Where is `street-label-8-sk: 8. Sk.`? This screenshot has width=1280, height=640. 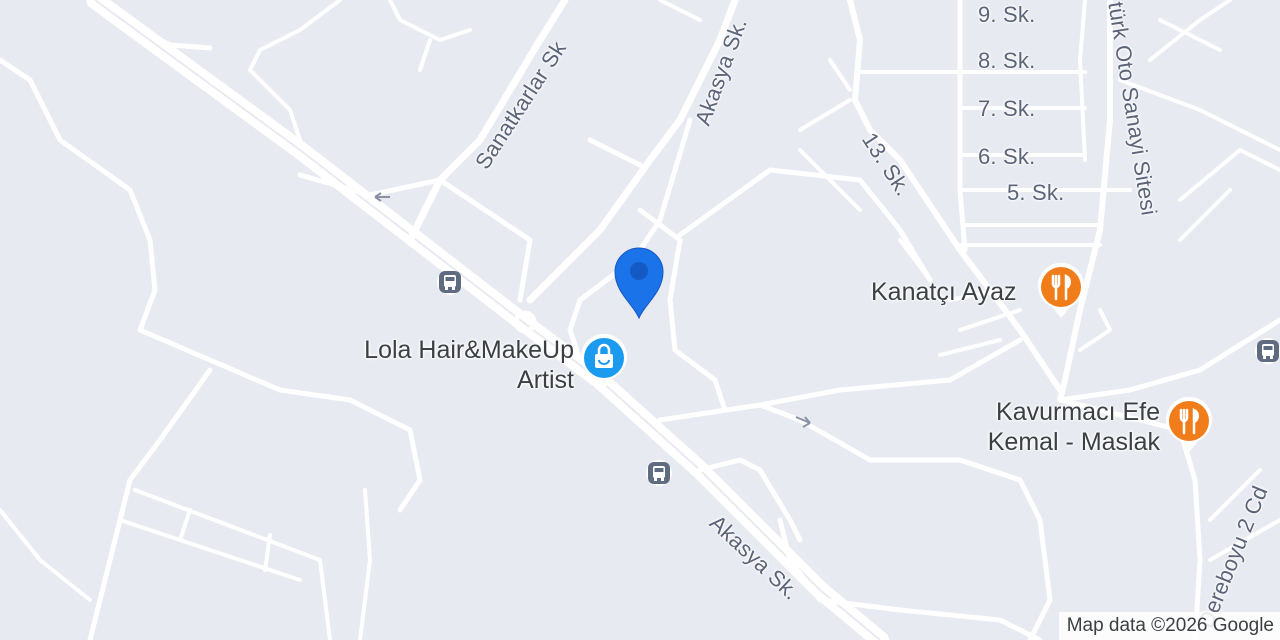 street-label-8-sk: 8. Sk. is located at coordinates (1007, 60).